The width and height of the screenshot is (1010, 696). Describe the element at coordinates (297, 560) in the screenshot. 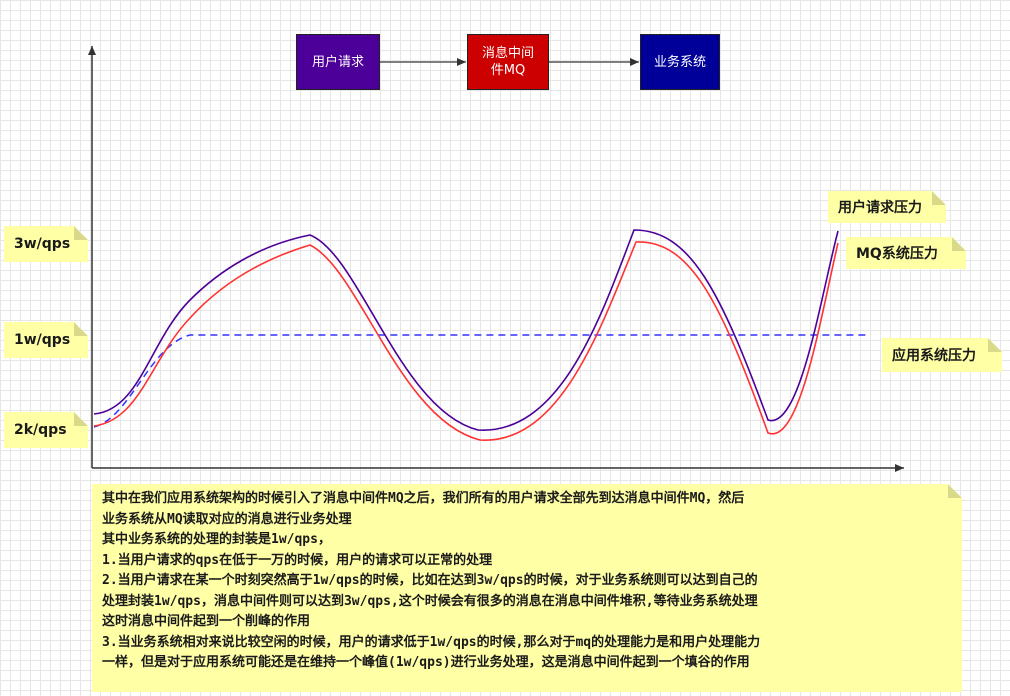

I see `description-line: 1.当用户请求的qps在低于一万的时候，用户的请求可以正常的处理` at that location.